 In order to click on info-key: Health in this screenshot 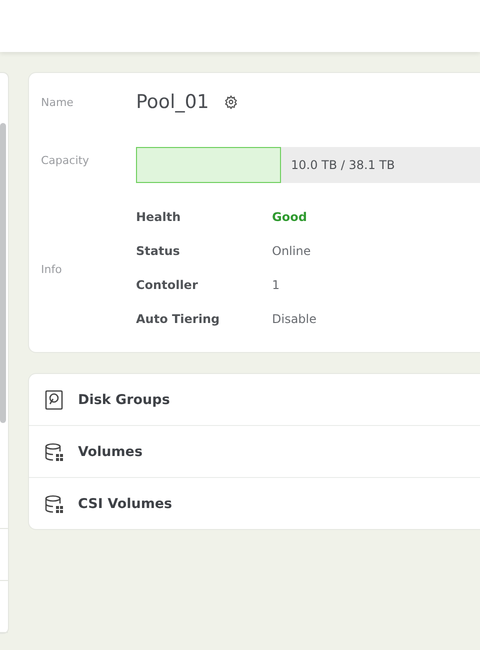, I will do `click(204, 217)`.